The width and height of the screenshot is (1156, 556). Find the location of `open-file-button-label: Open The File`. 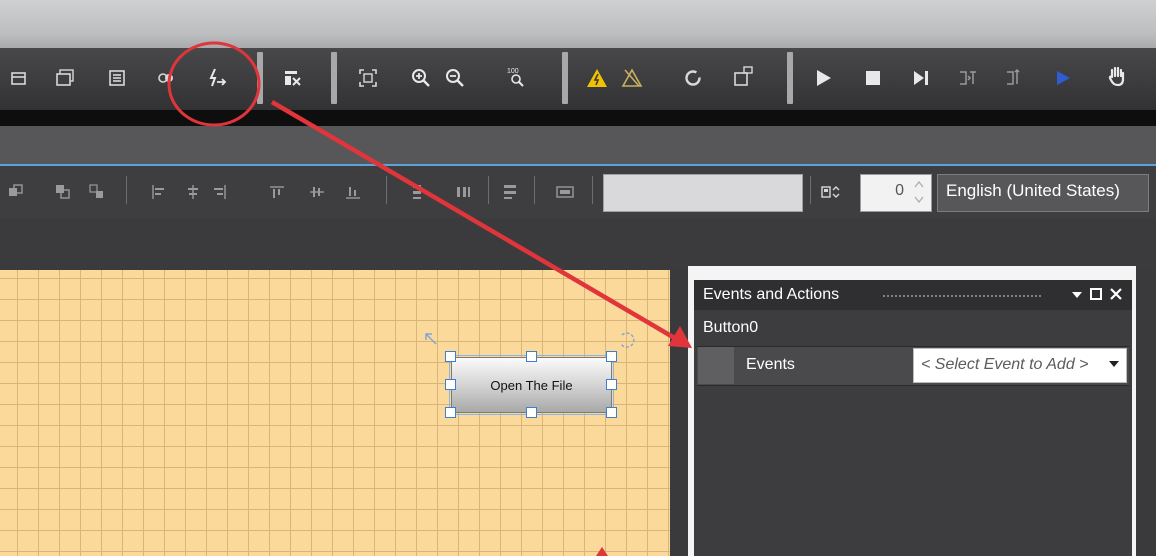

open-file-button-label: Open The File is located at coordinates (531, 385).